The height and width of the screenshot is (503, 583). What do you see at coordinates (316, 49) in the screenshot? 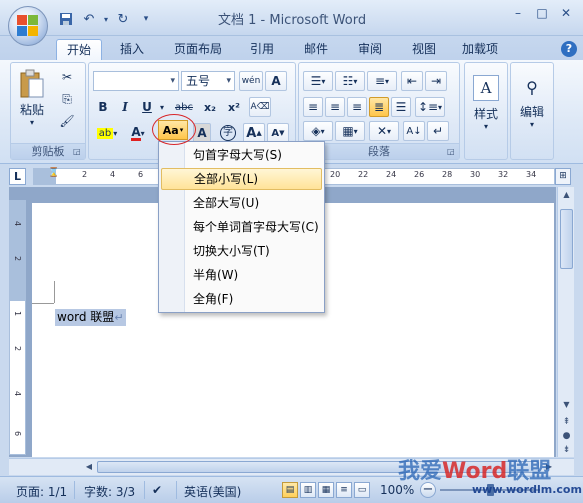
I see `tab-mailings: 邮件` at bounding box center [316, 49].